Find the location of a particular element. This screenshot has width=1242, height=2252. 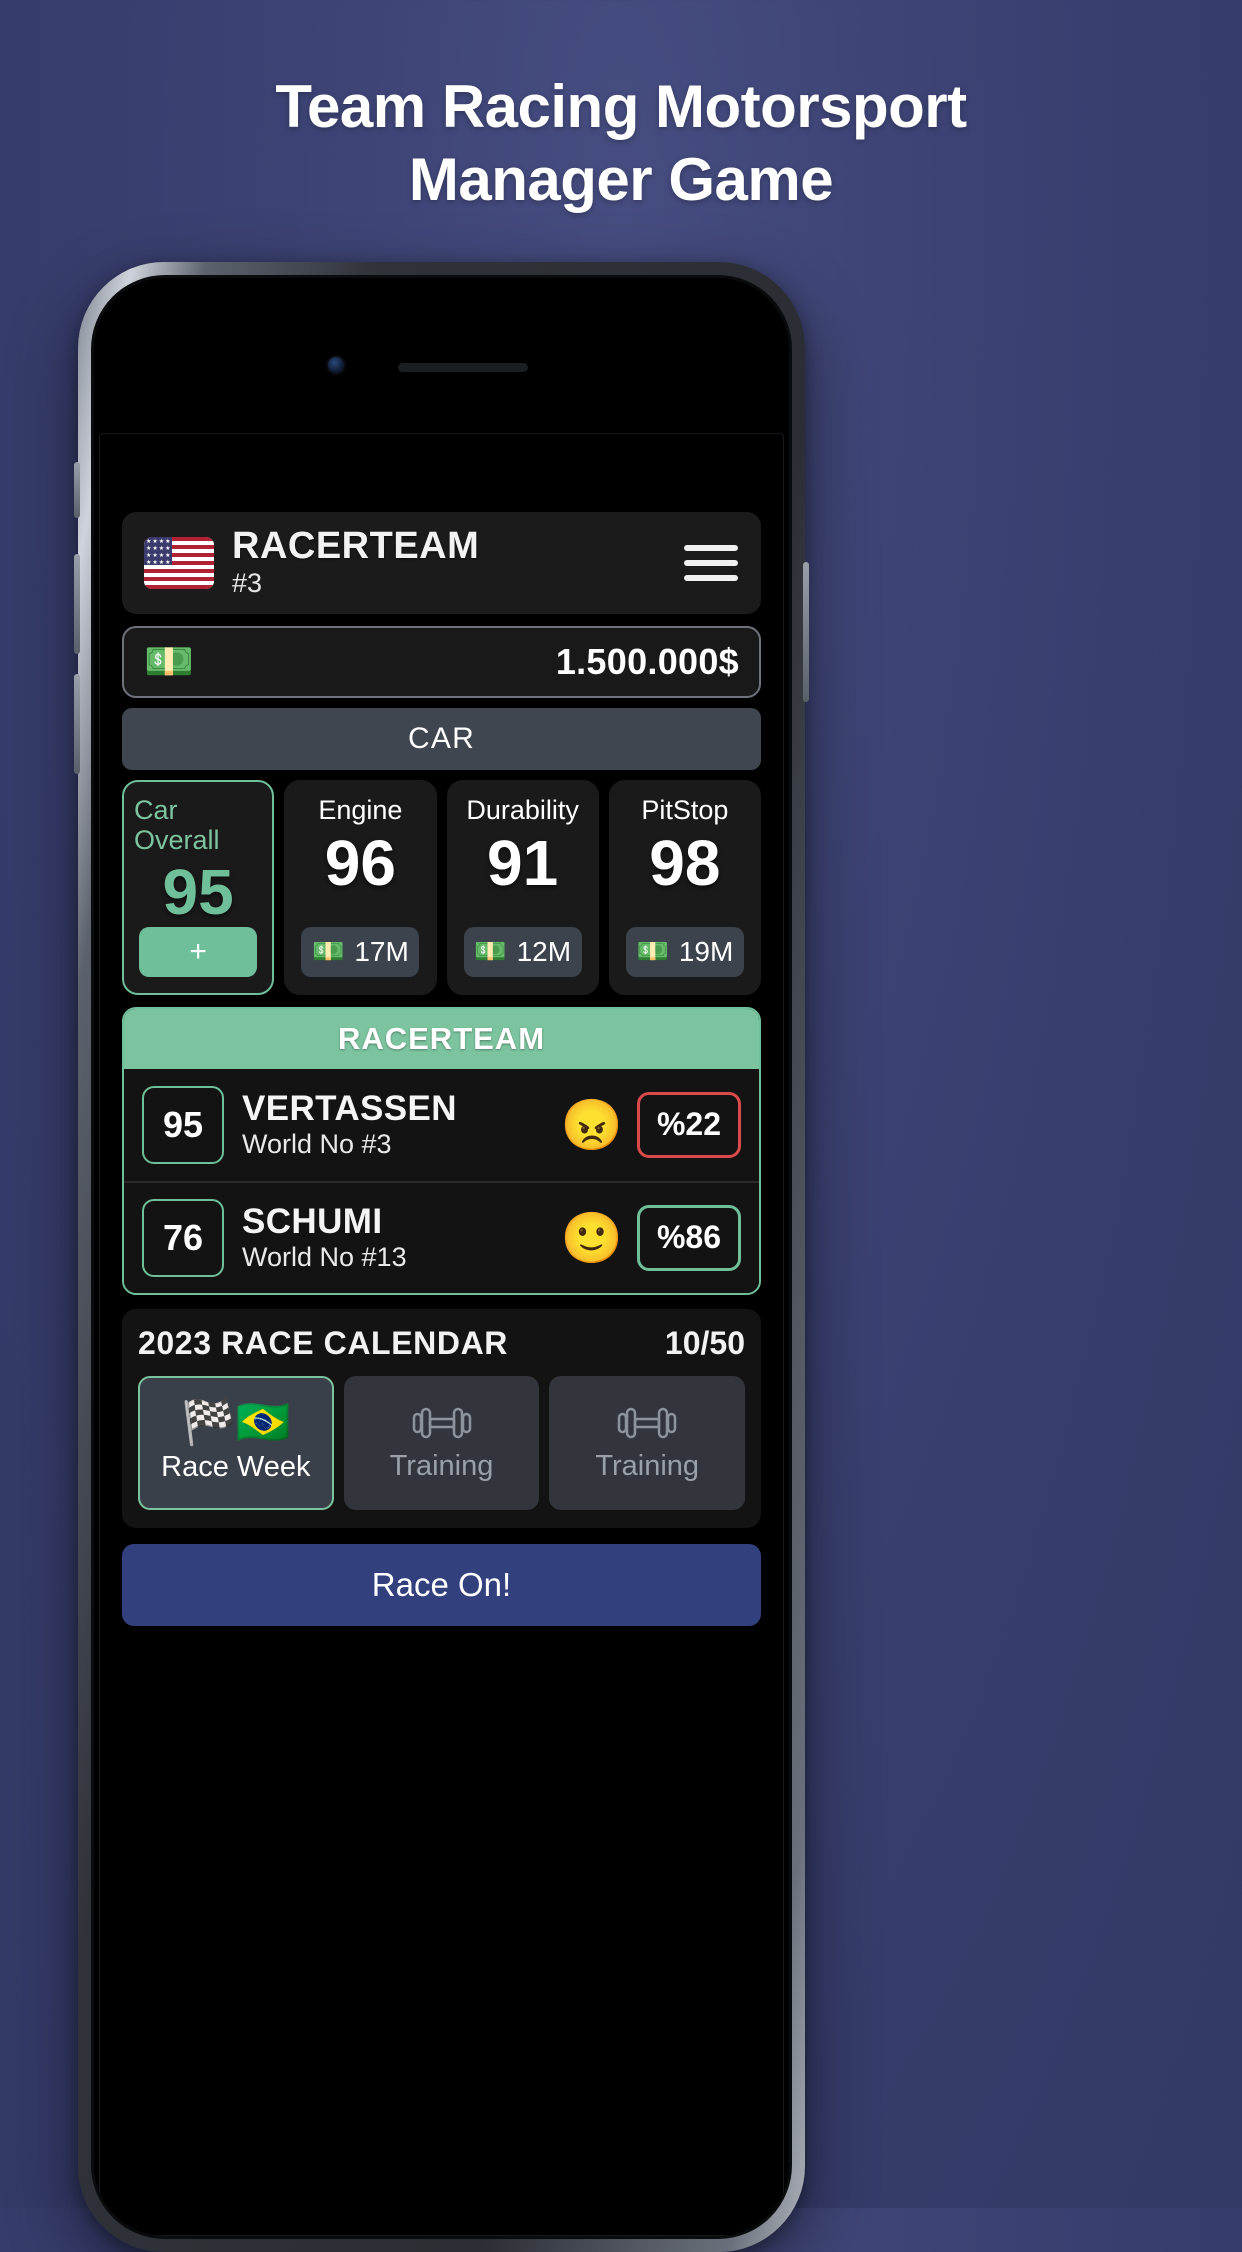

headline-line-1: Team Racing Motorsport is located at coordinates (621, 106).